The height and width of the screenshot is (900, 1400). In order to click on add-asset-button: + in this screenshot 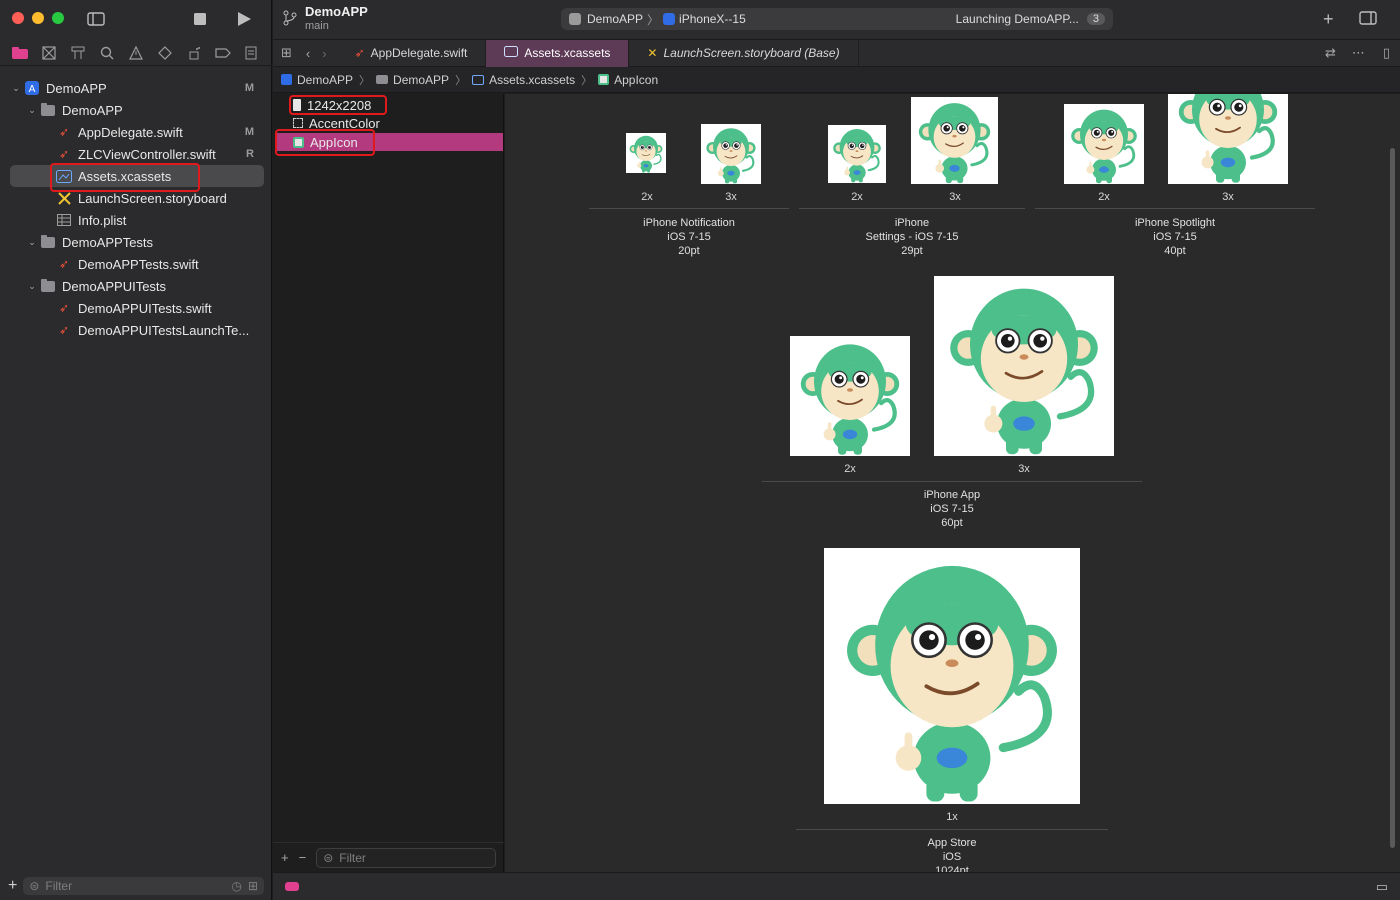, I will do `click(285, 857)`.